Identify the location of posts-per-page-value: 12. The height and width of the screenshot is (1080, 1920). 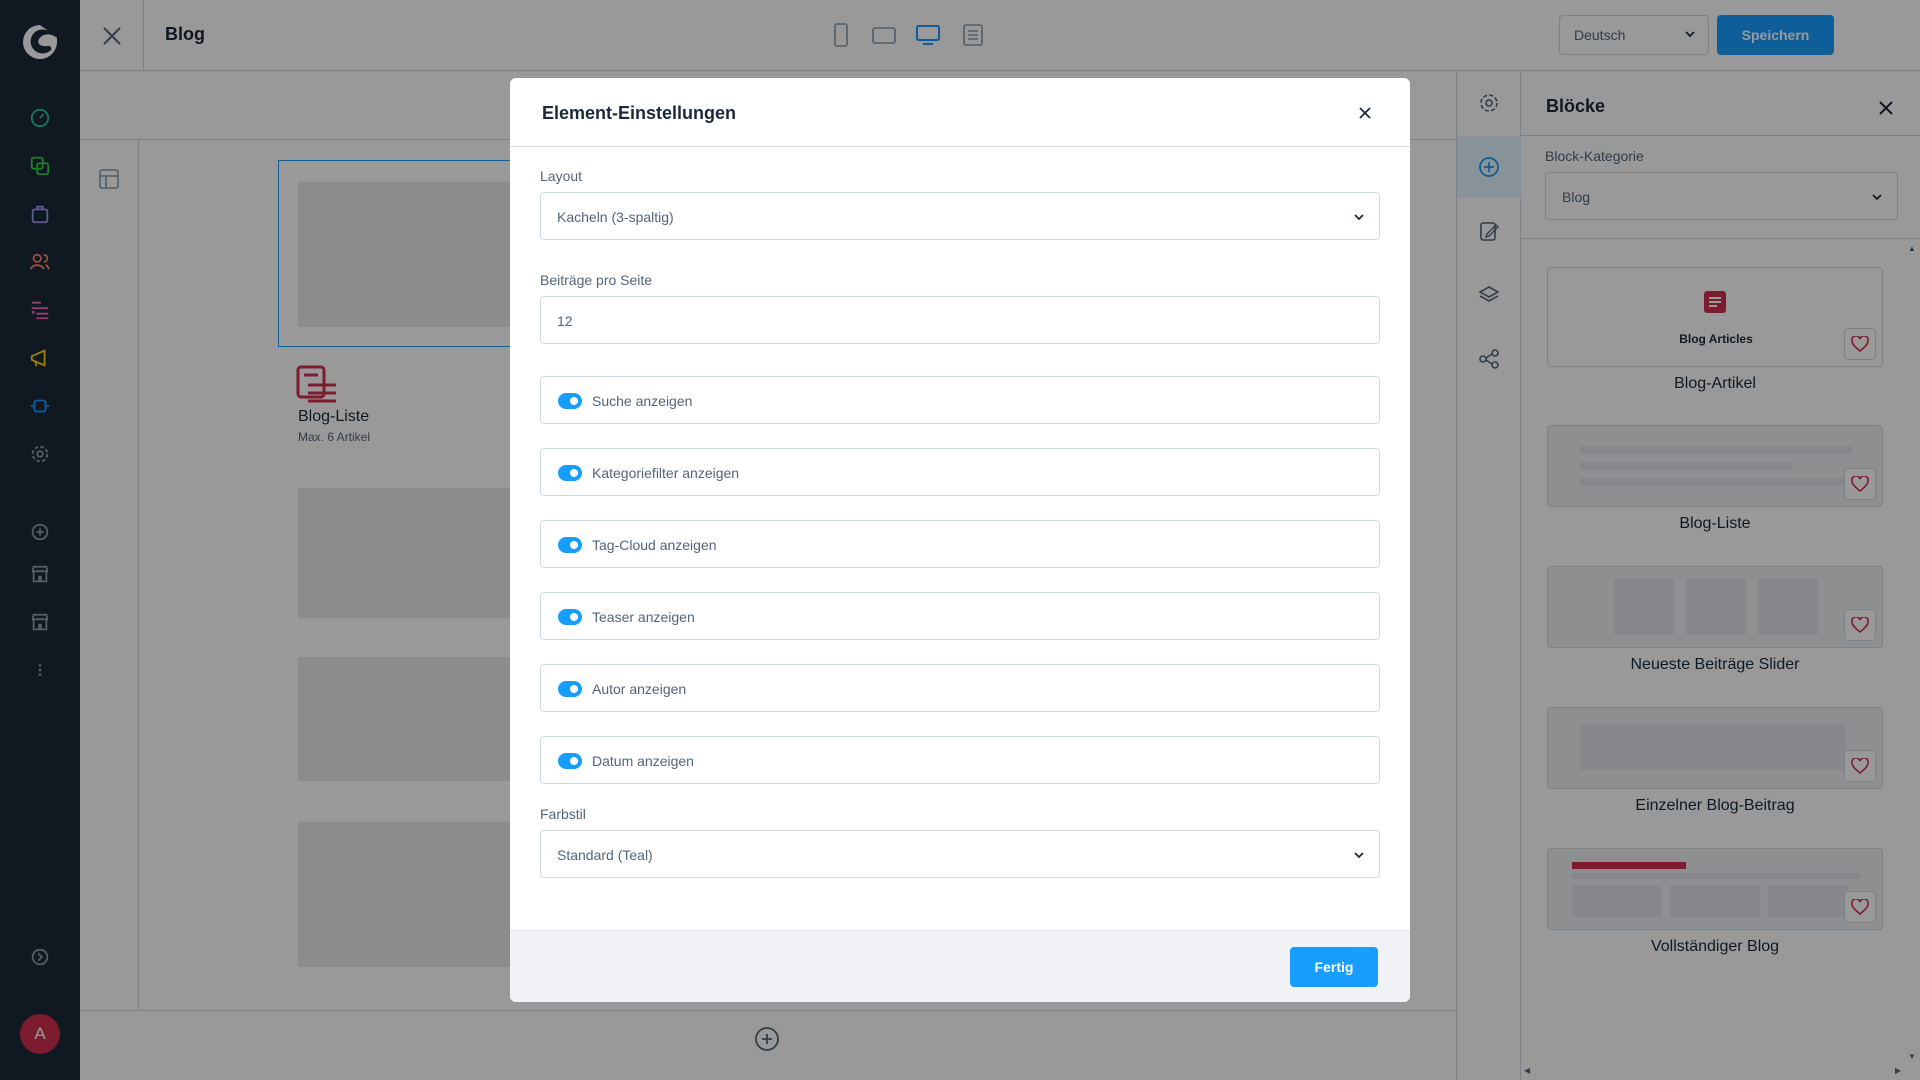
(565, 321).